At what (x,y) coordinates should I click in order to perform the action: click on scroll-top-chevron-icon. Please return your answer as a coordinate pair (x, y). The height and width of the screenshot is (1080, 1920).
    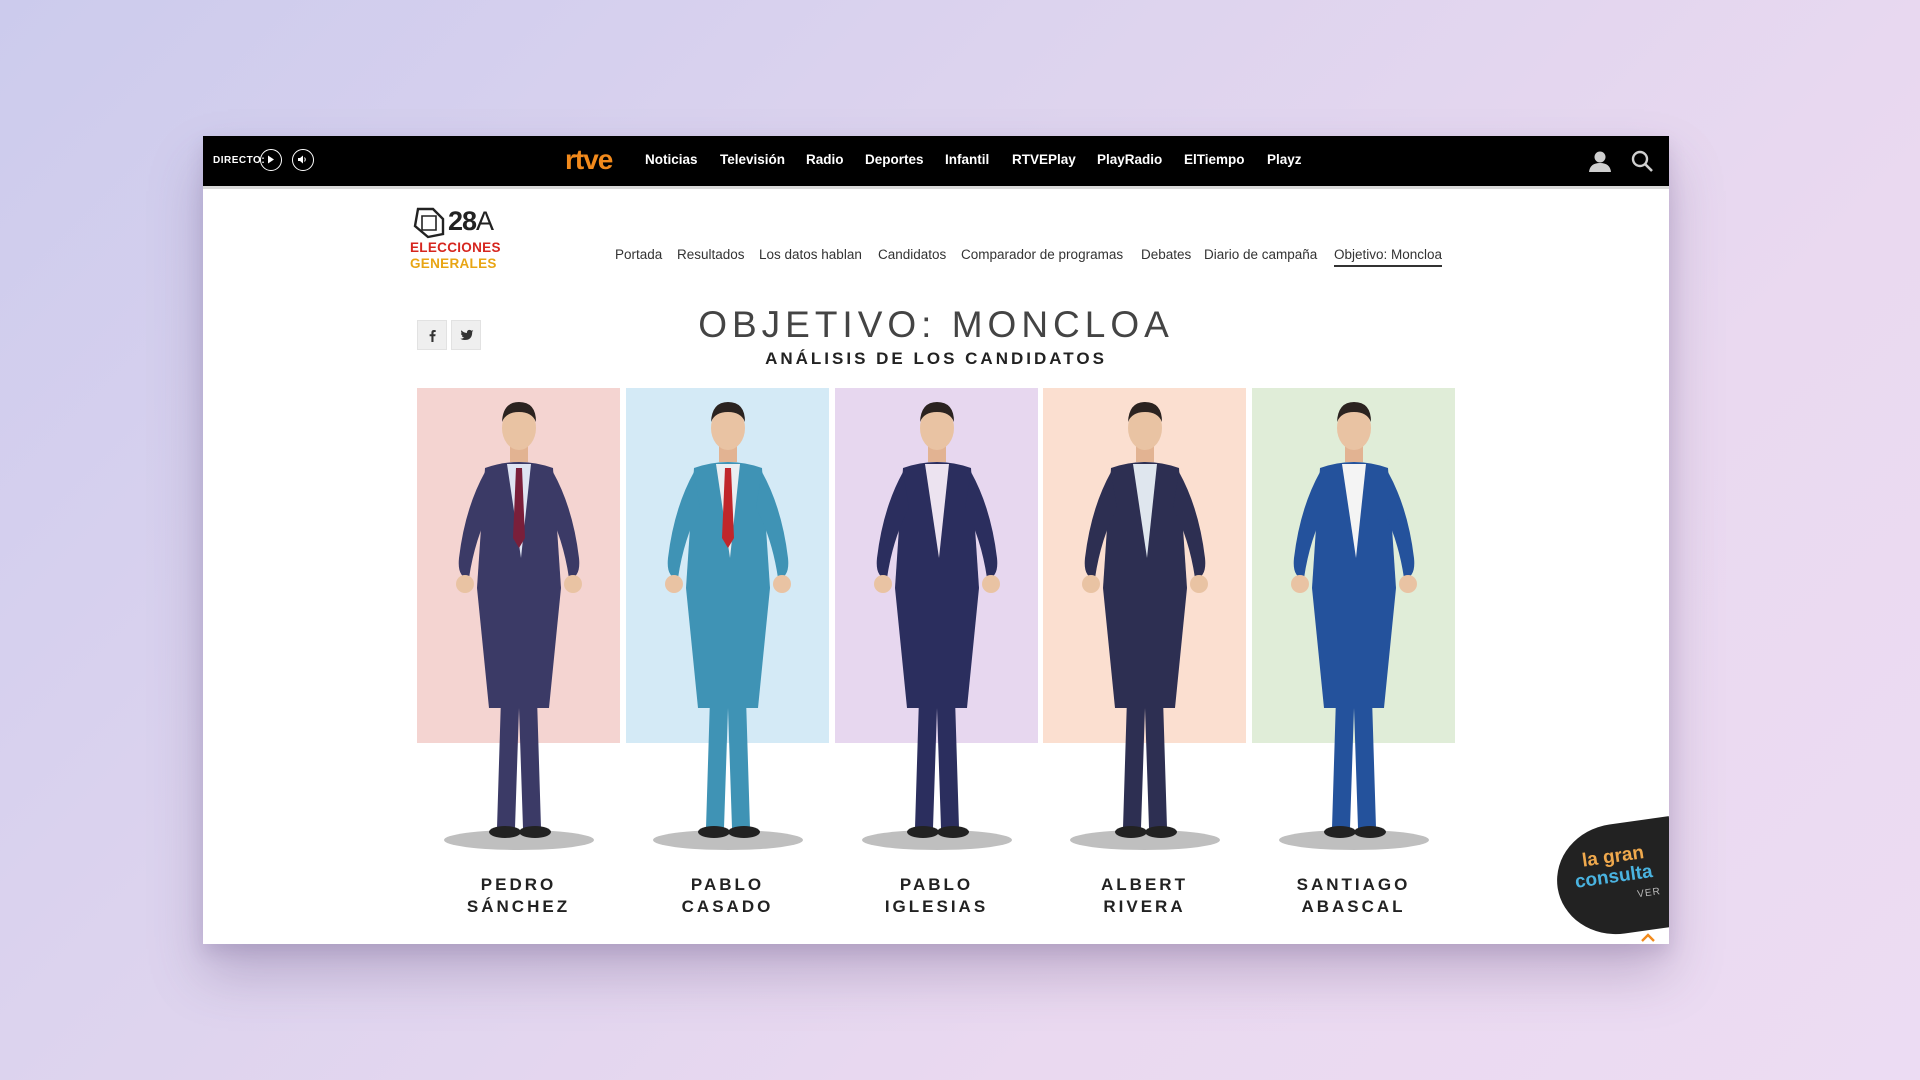
    Looking at the image, I should click on (1648, 937).